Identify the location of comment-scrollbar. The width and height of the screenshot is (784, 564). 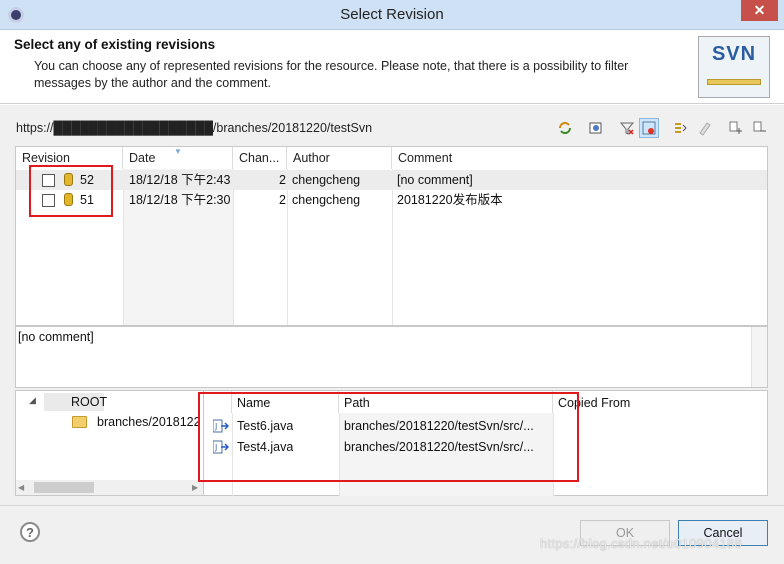
(759, 357).